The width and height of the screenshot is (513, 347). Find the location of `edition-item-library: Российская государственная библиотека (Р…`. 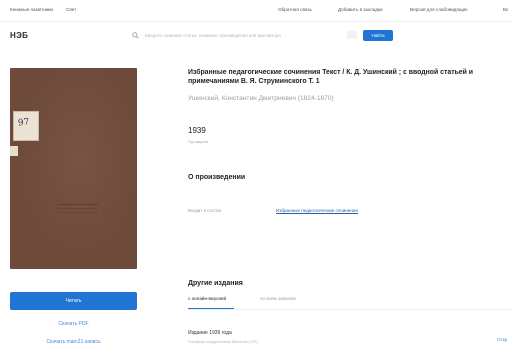

edition-item-library: Российская государственная библиотека (Р… is located at coordinates (223, 342).